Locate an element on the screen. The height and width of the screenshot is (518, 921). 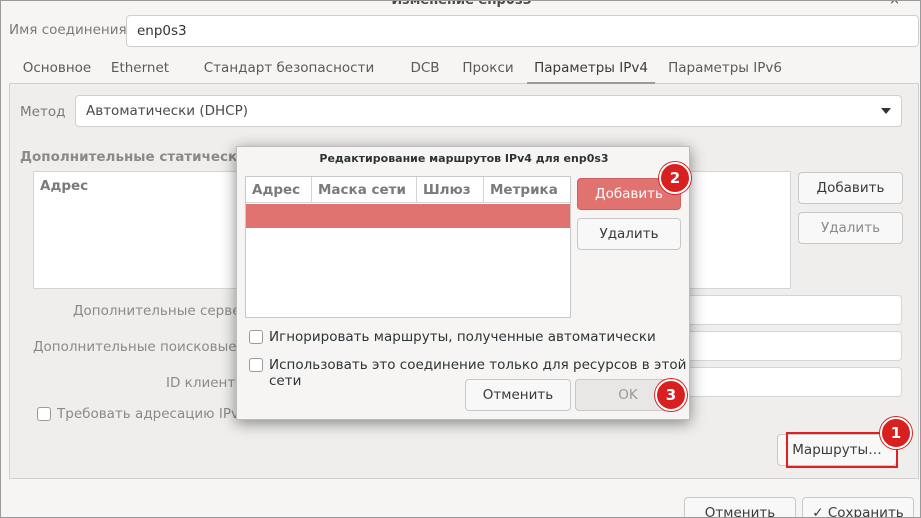
delete-address-button: Удалить is located at coordinates (850, 228).